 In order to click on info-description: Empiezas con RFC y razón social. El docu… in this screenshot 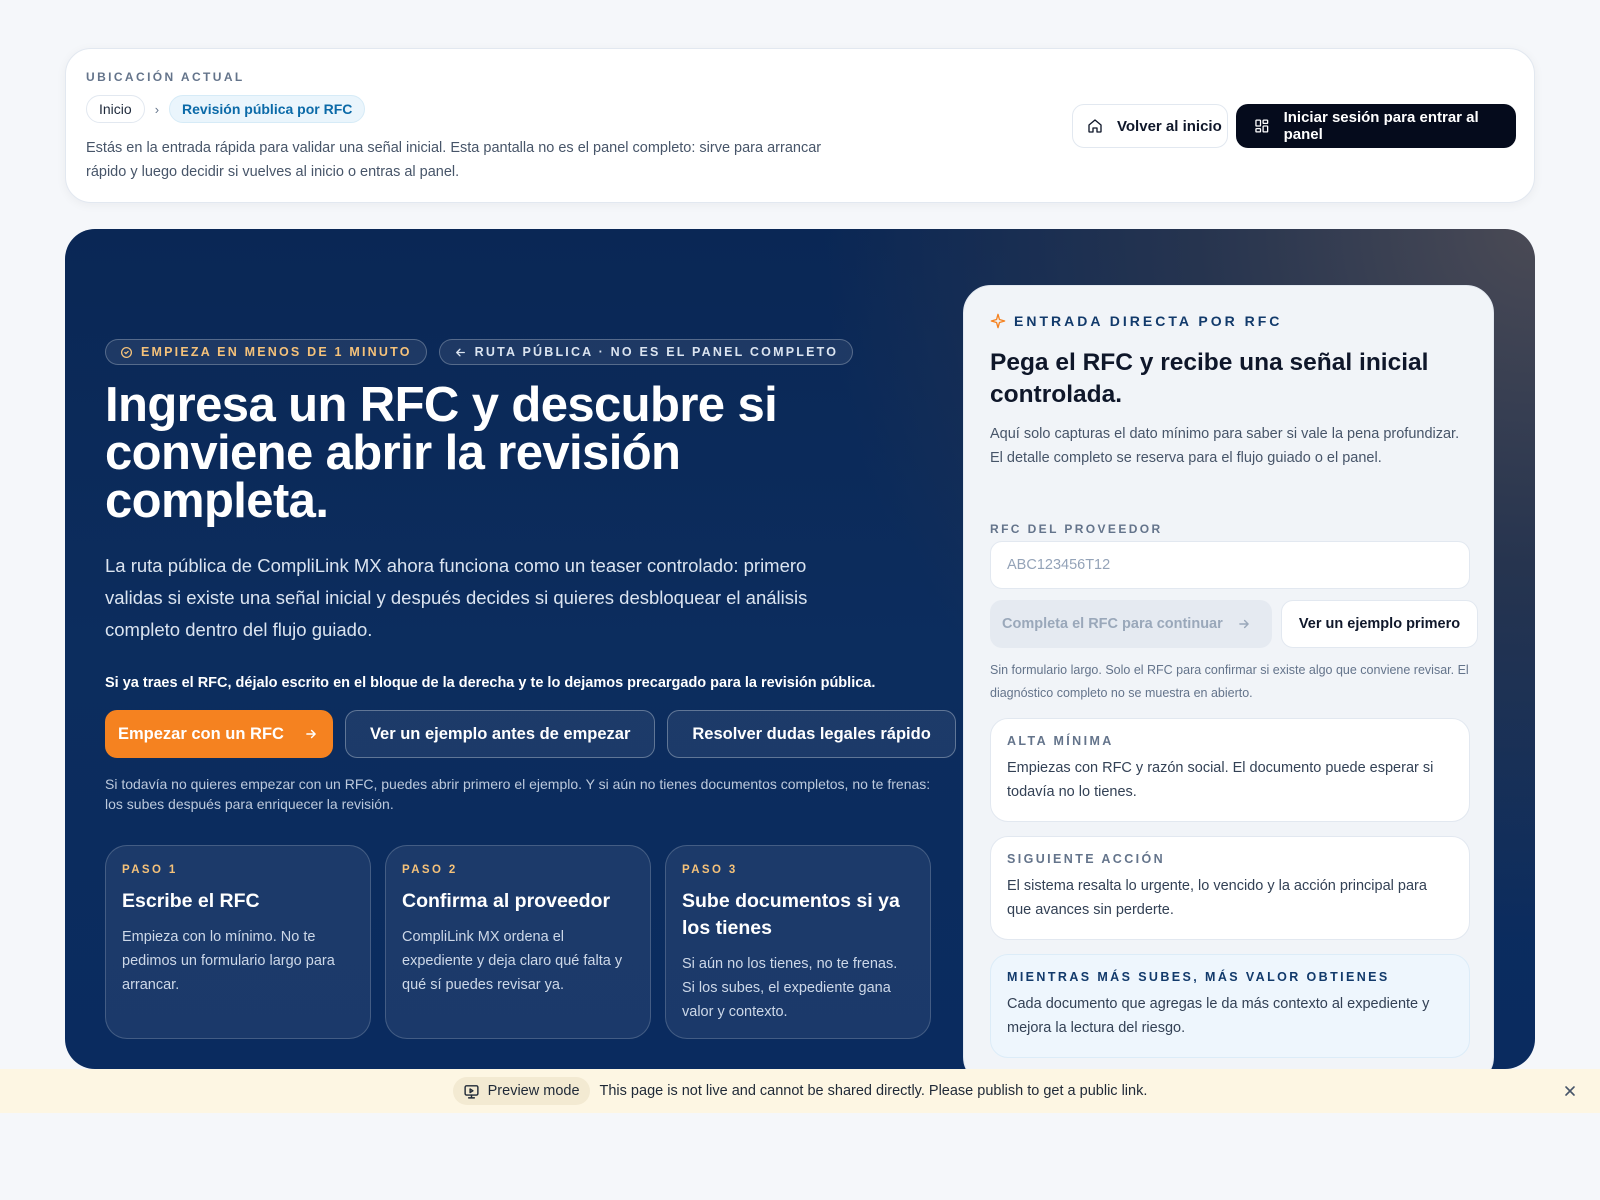, I will do `click(1220, 780)`.